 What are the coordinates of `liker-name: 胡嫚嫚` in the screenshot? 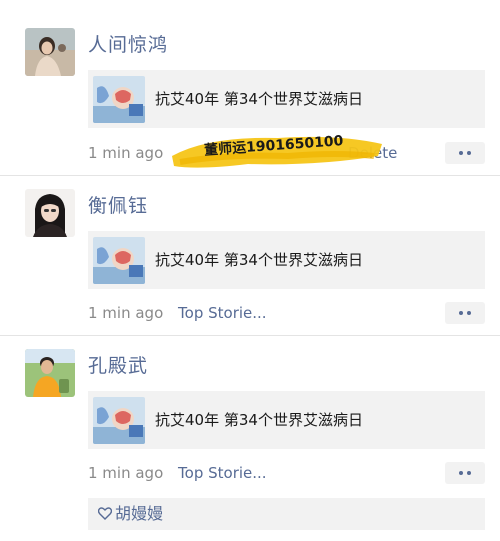 It's located at (139, 513).